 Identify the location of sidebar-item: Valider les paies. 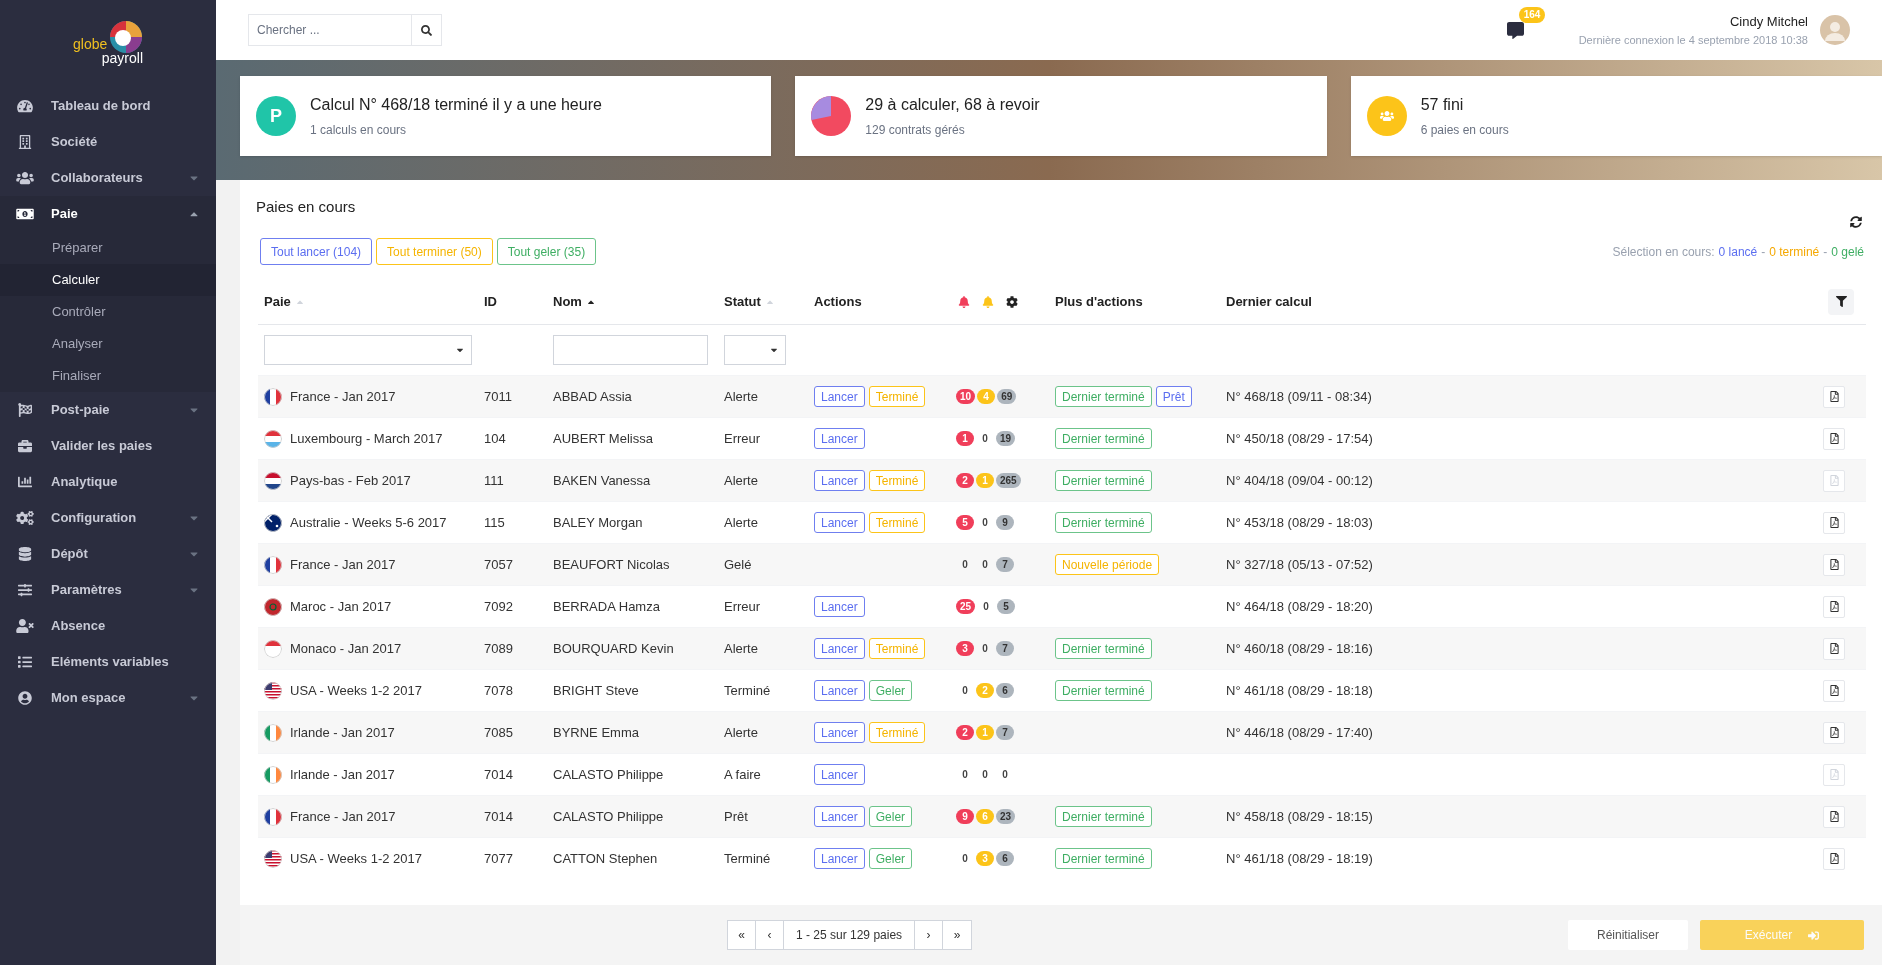
(108, 446).